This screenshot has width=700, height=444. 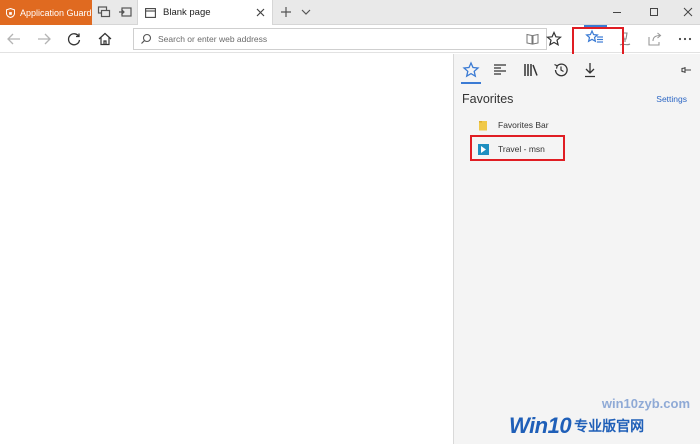 What do you see at coordinates (56, 12) in the screenshot?
I see `application-guard-label: Application Guard` at bounding box center [56, 12].